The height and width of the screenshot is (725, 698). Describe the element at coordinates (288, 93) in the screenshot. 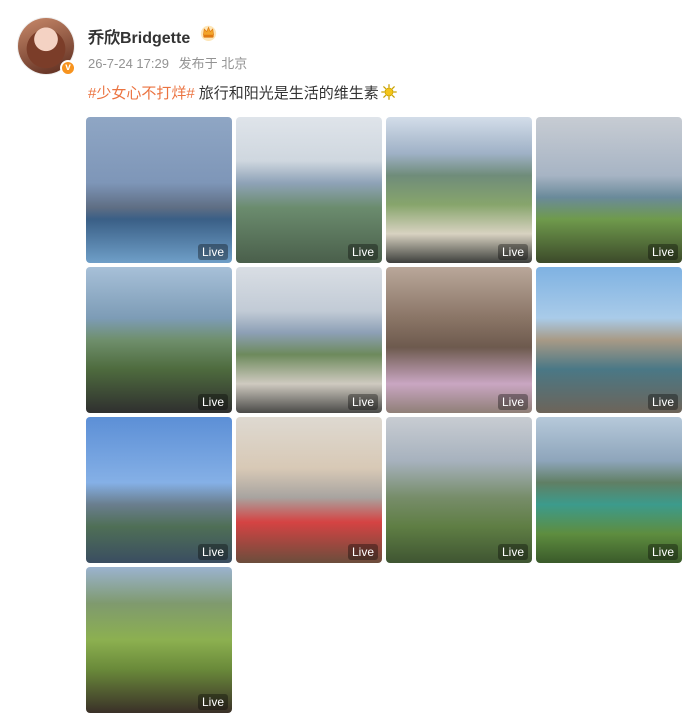

I see `post-body: 旅行和阳光是生活的维生素` at that location.